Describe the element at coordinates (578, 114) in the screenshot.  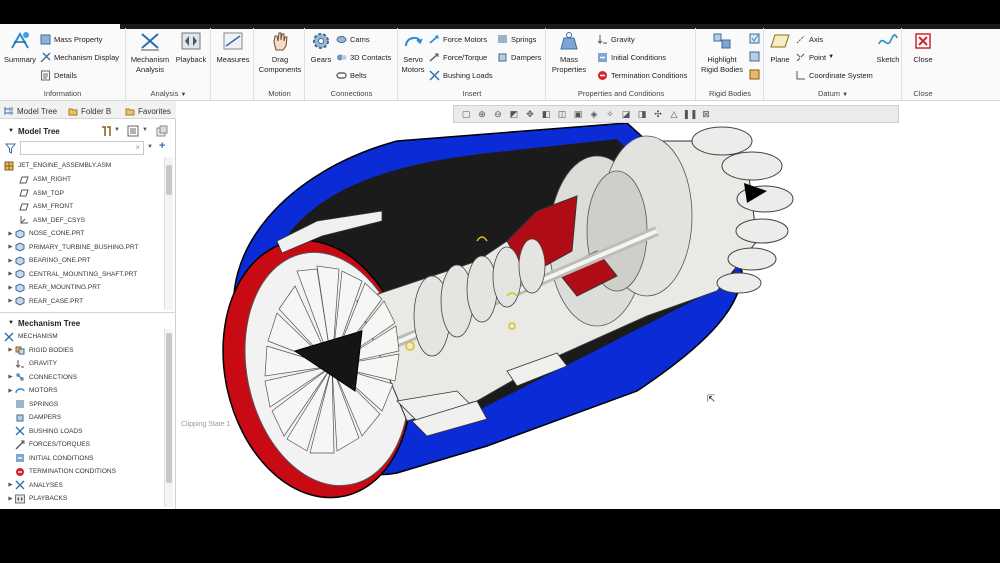
I see `view-manager-icon: ▣` at that location.